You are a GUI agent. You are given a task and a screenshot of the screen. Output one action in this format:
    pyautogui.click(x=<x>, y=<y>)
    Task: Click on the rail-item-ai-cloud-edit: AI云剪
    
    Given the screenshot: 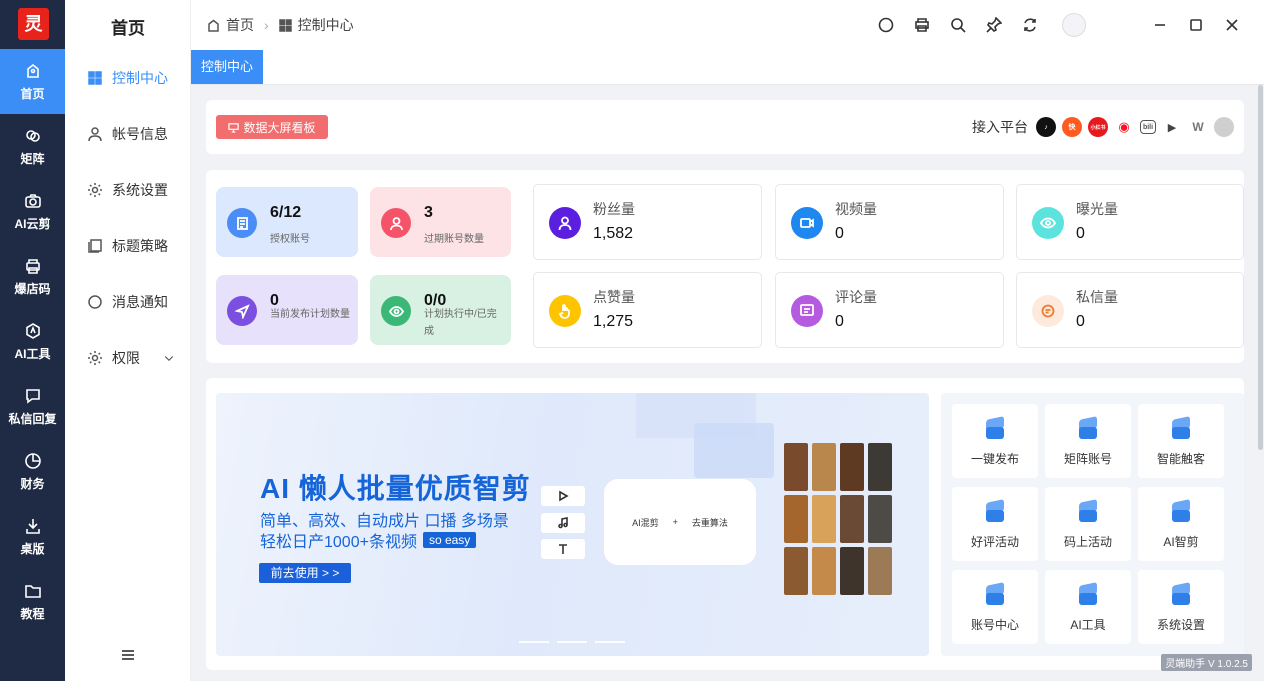 What is the action you would take?
    pyautogui.click(x=32, y=211)
    